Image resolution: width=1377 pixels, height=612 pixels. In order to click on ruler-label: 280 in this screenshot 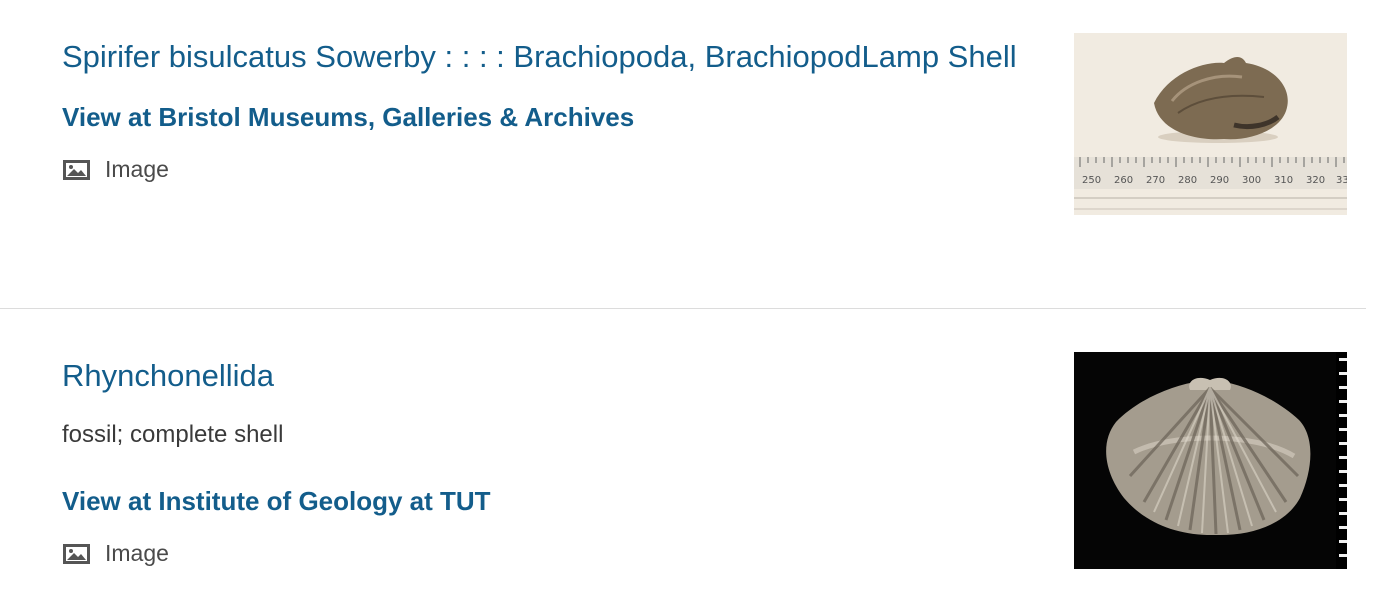, I will do `click(1187, 180)`.